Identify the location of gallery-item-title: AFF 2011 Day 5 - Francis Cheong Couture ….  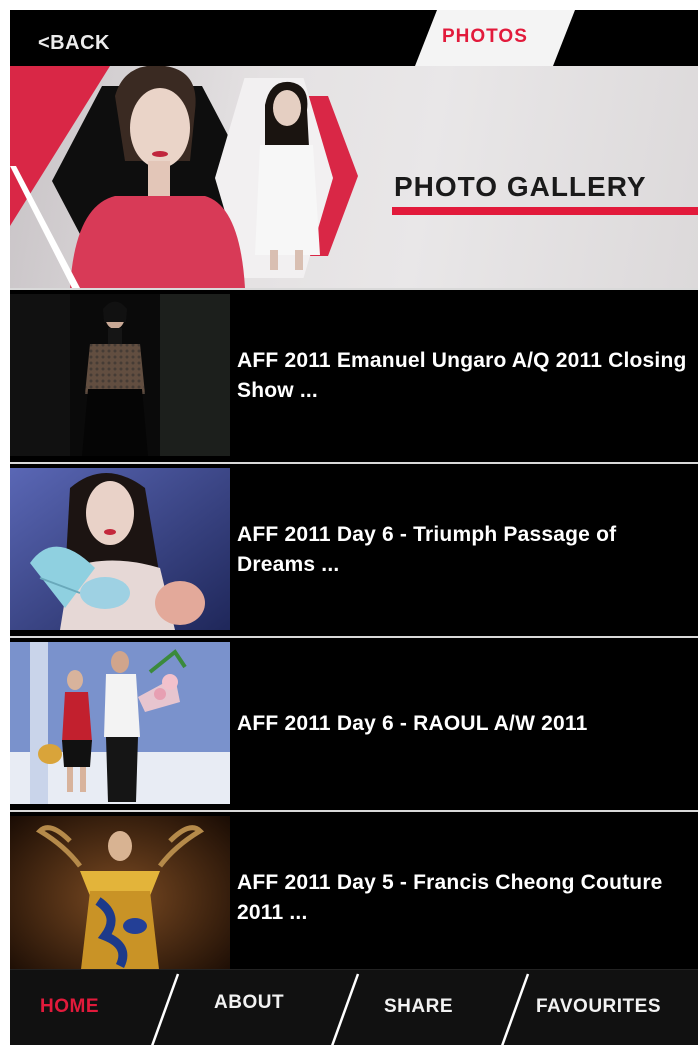
(450, 897).